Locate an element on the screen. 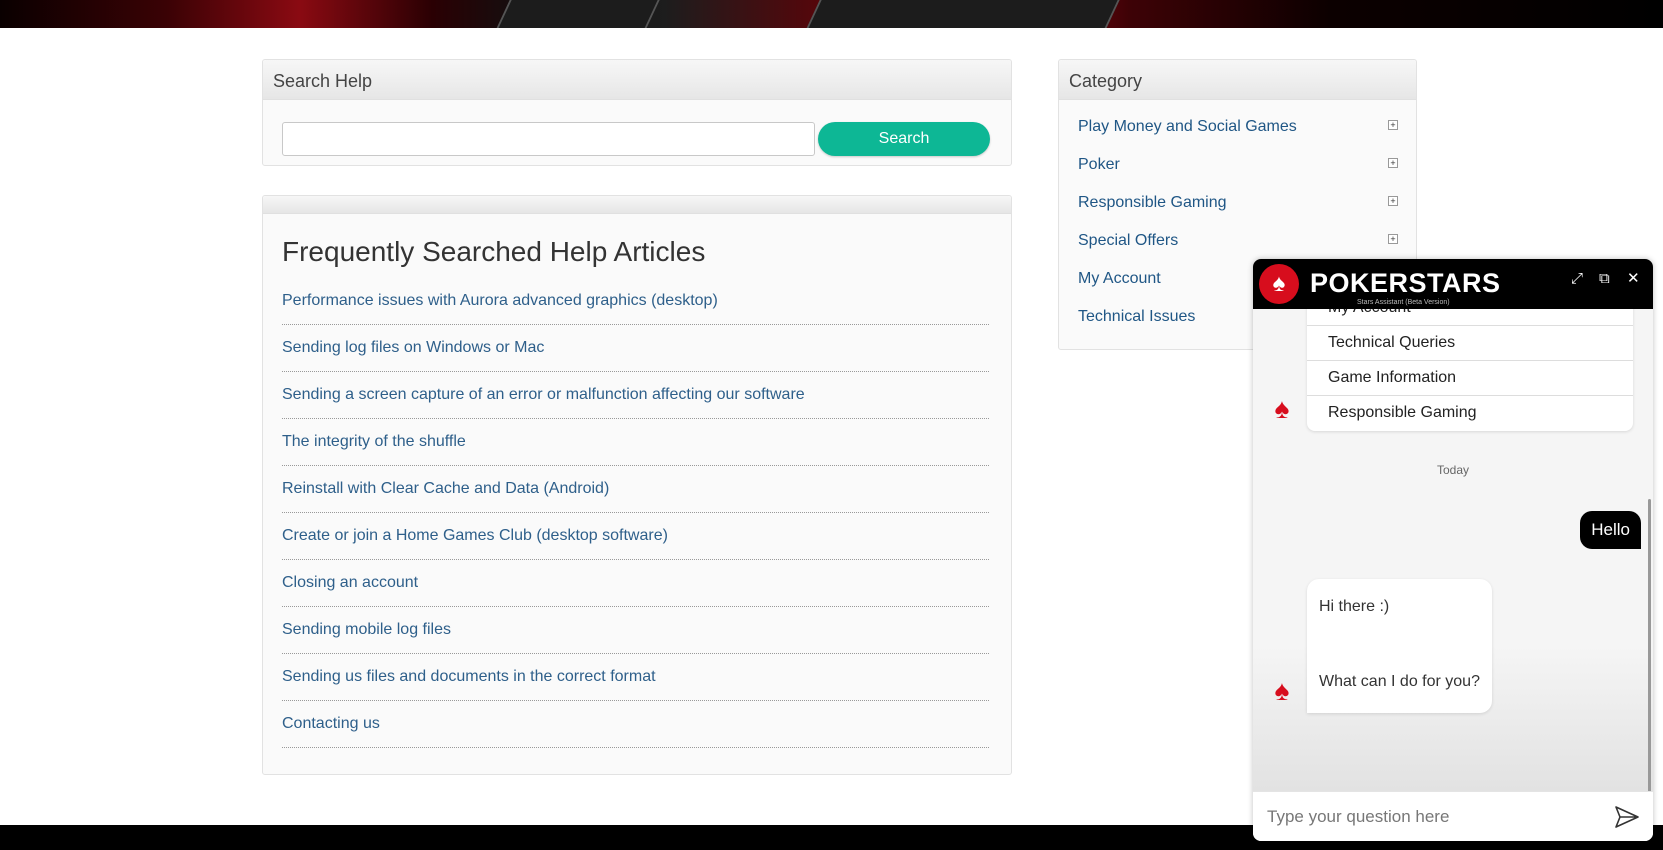 This screenshot has height=850, width=1663. faq-article-link: Contacting us is located at coordinates (635, 724).